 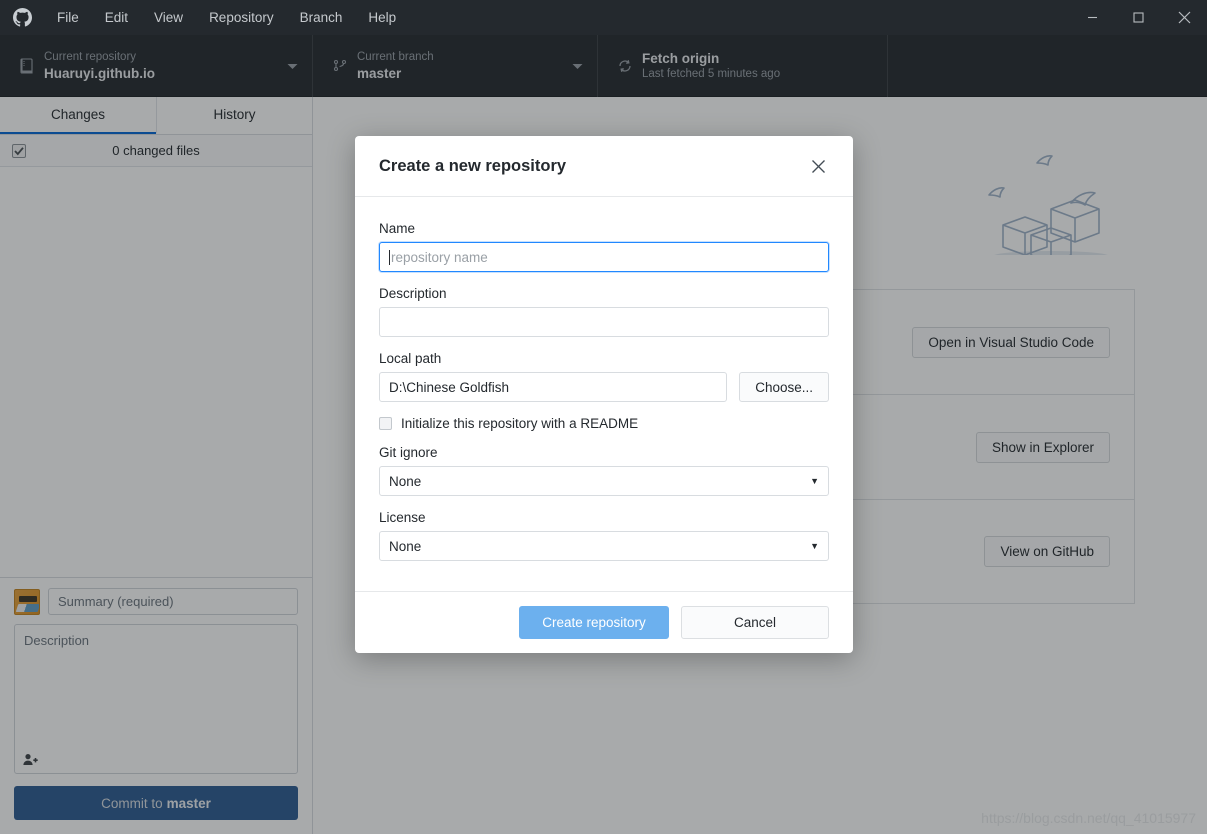 I want to click on menu-item-branch: Branch, so click(x=321, y=17).